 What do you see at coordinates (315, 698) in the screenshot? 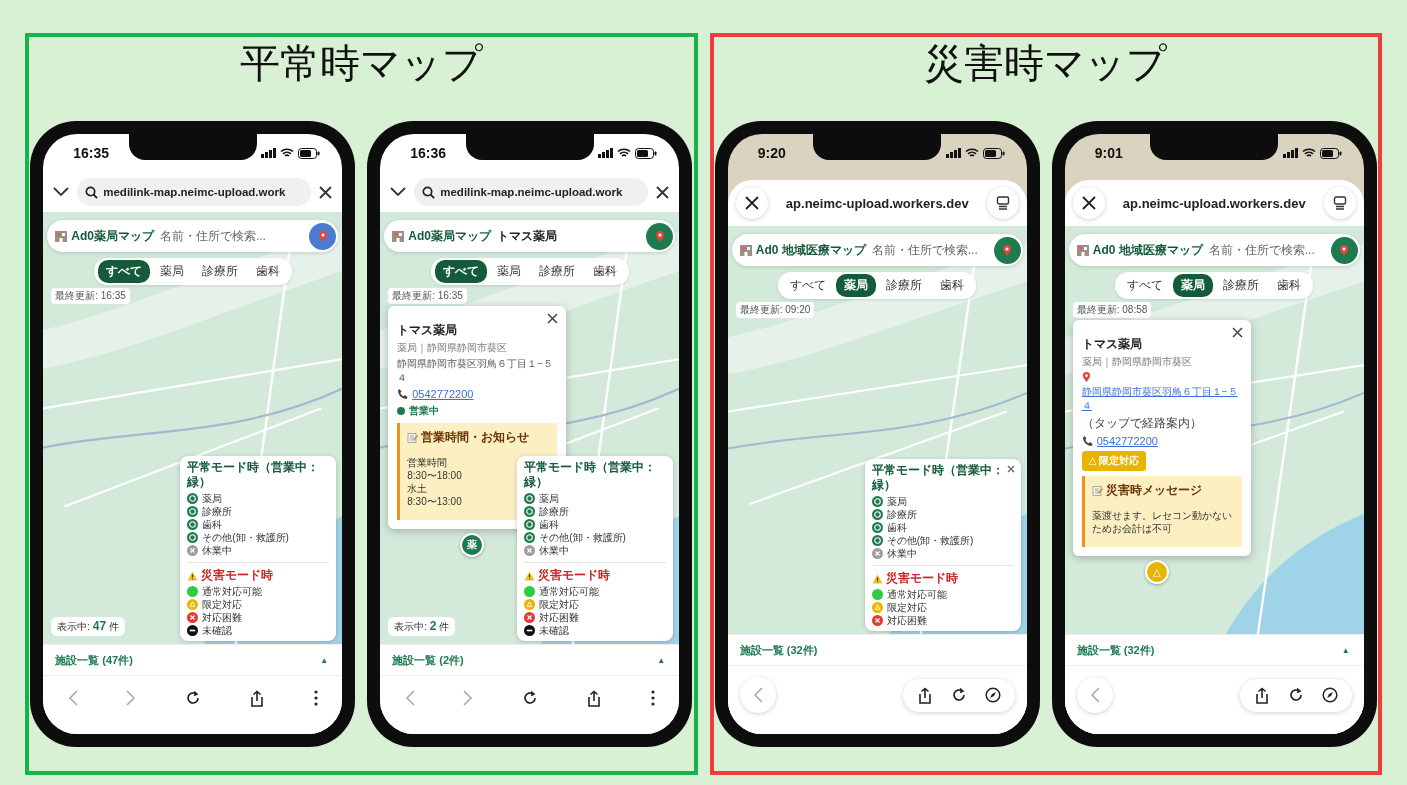
I see `more-icon` at bounding box center [315, 698].